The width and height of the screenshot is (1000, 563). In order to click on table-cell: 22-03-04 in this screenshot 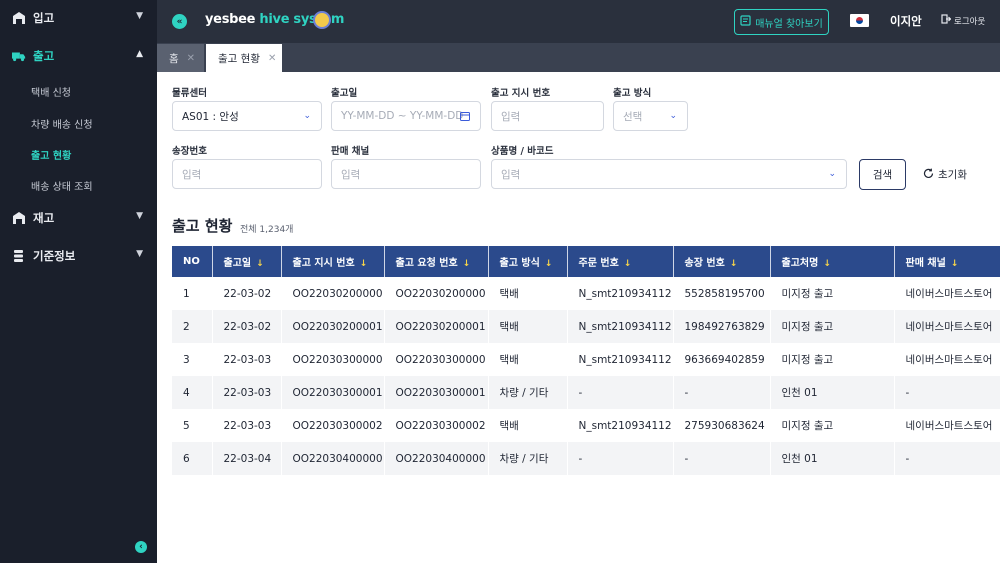, I will do `click(247, 458)`.